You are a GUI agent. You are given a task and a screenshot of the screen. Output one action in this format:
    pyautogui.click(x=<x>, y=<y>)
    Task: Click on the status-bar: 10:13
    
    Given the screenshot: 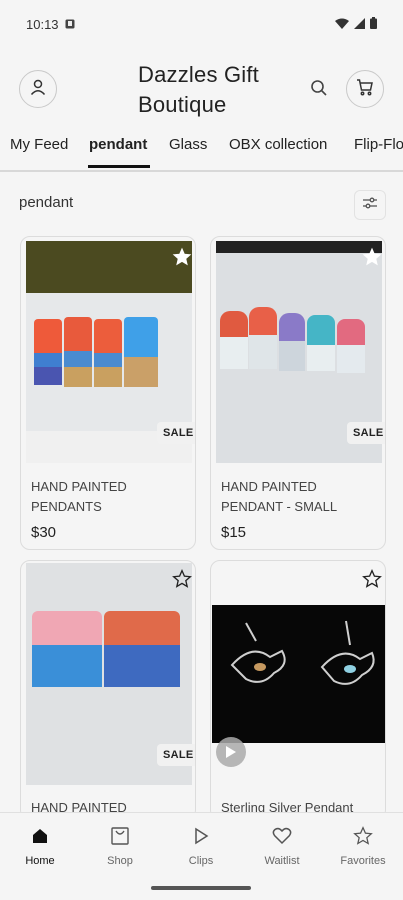 What is the action you would take?
    pyautogui.click(x=201, y=24)
    